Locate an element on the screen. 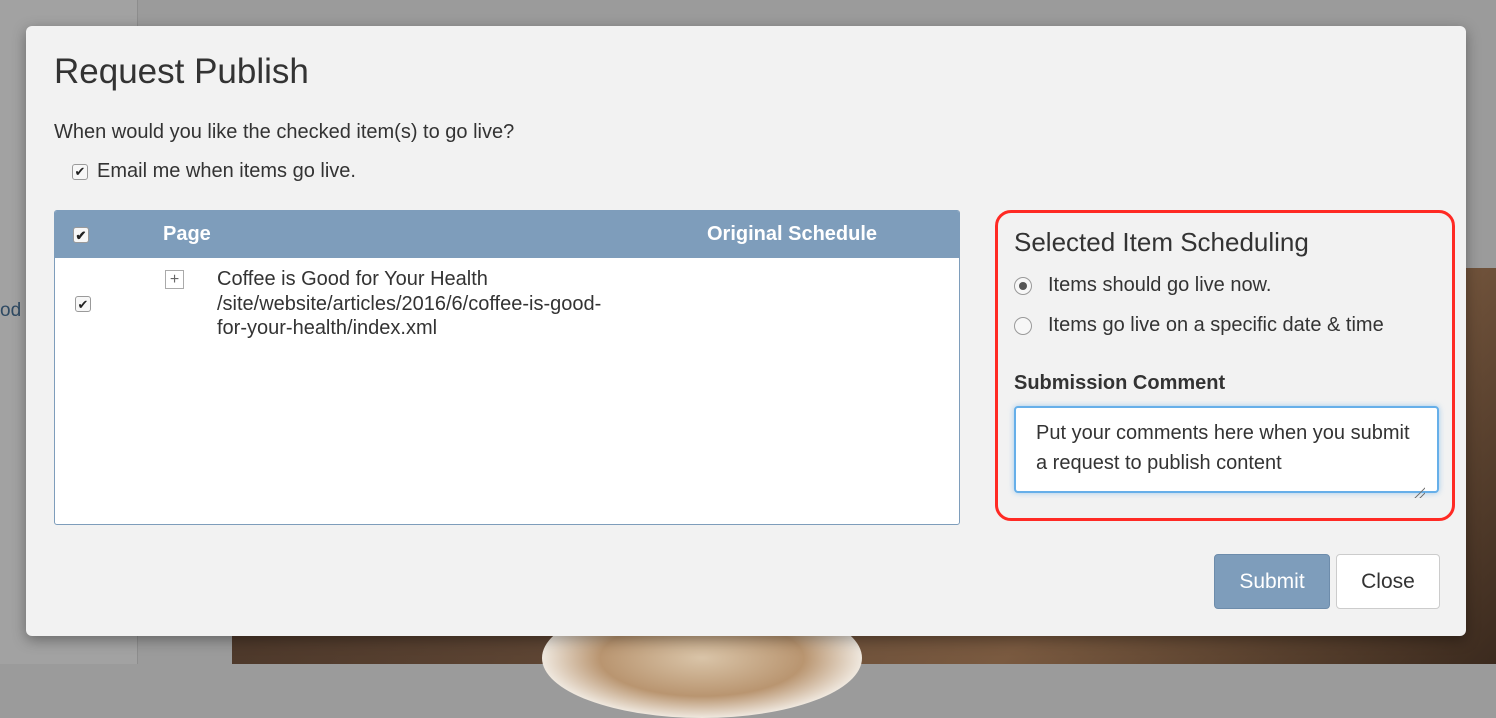 Image resolution: width=1496 pixels, height=718 pixels. row-page-title: Coffee is Good for Your Health is located at coordinates (352, 279).